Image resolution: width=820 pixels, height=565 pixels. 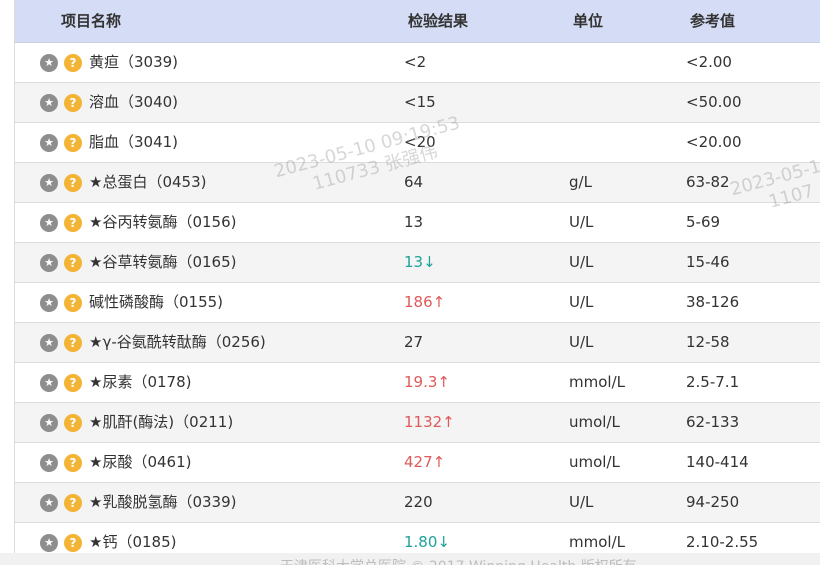 I want to click on result-value: <20, so click(x=420, y=142).